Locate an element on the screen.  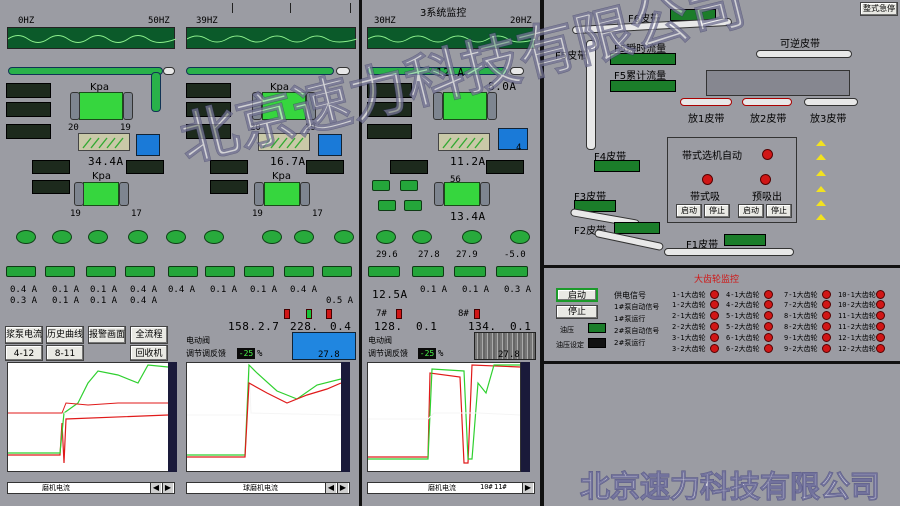
p2-frequency-wave is located at coordinates (272, 38).